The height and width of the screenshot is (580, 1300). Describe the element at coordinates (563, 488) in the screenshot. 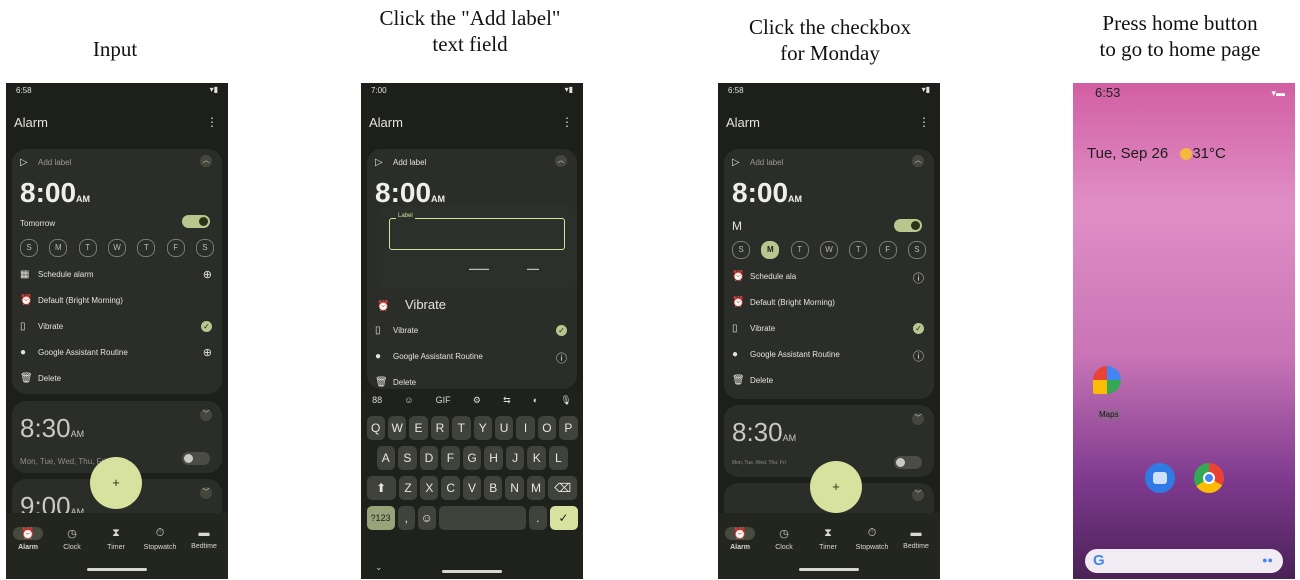

I see `backspace-key: ⌫` at that location.